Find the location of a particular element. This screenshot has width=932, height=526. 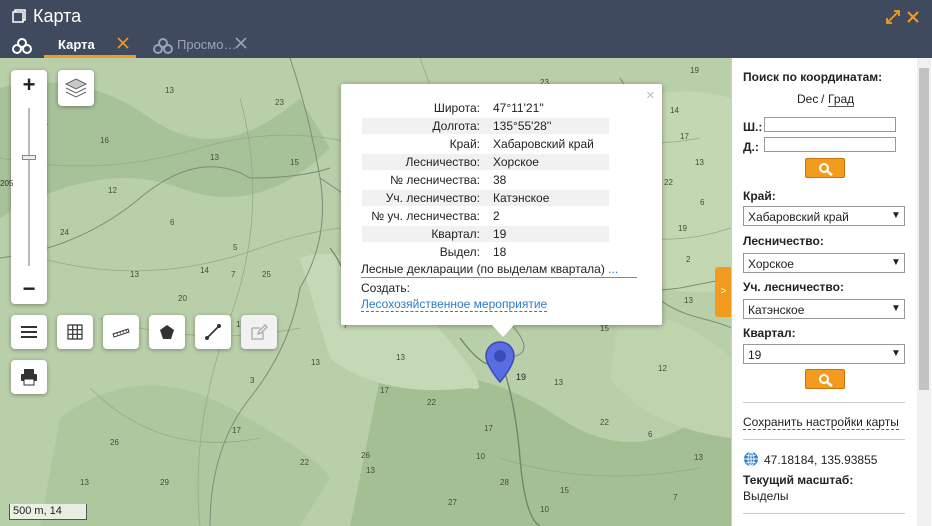

format-dec-link: Dec is located at coordinates (807, 99).